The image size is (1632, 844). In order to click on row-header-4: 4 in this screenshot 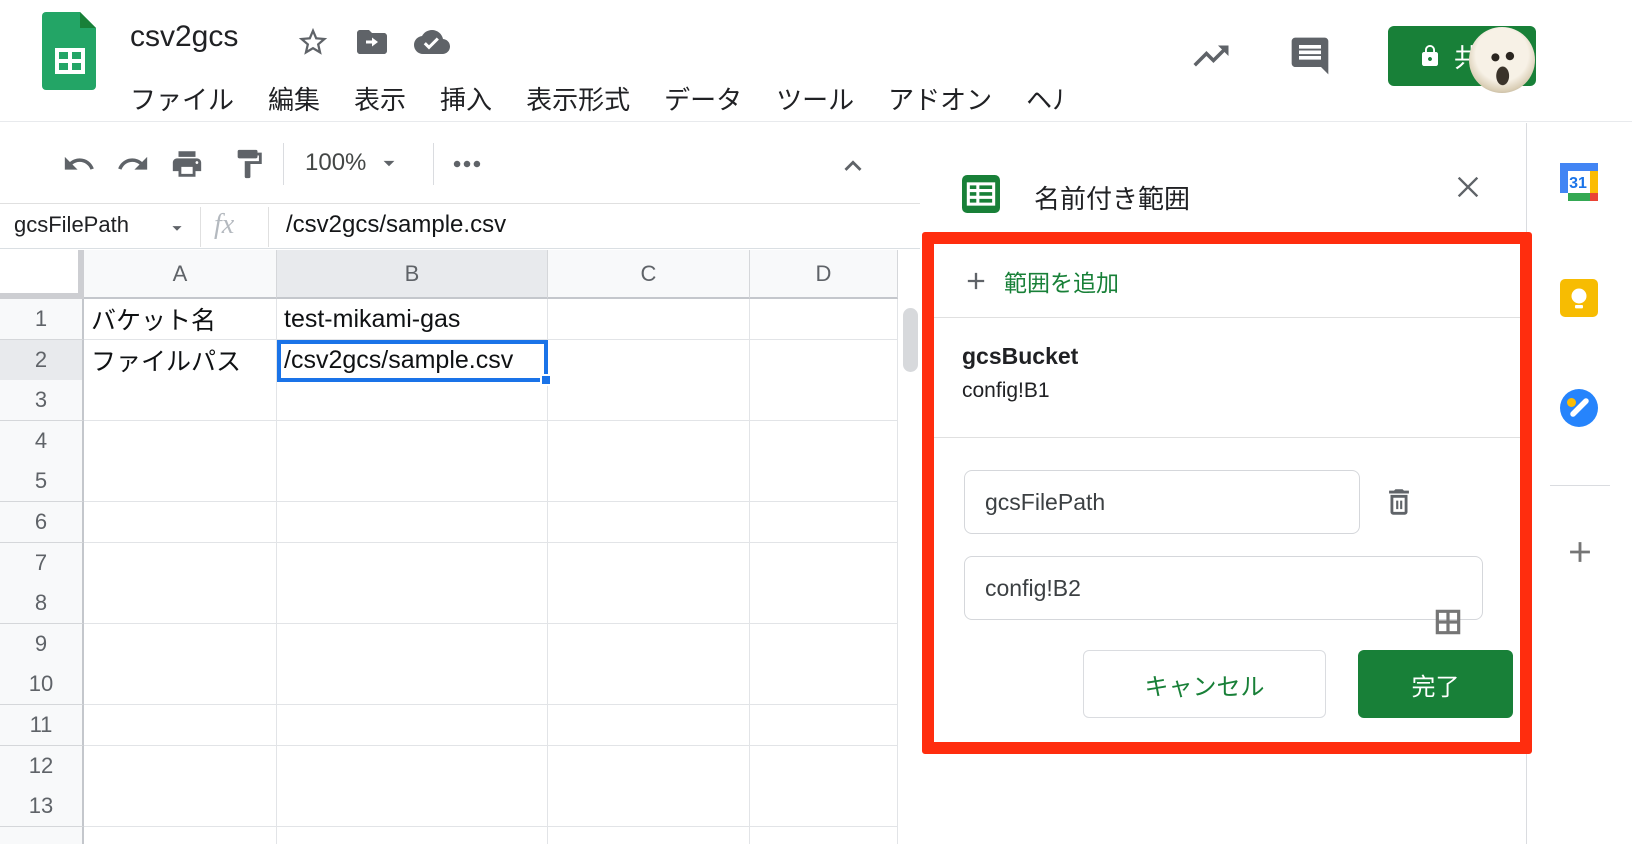, I will do `click(42, 441)`.